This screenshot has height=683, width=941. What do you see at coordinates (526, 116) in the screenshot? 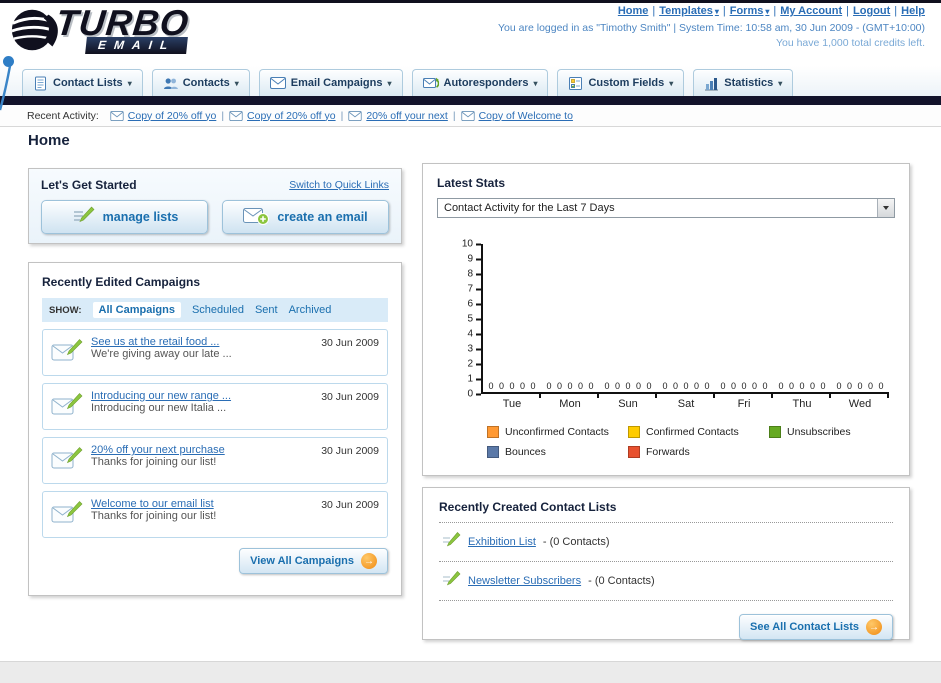
I see `recent-activity-link: Copy of Welcome to` at bounding box center [526, 116].